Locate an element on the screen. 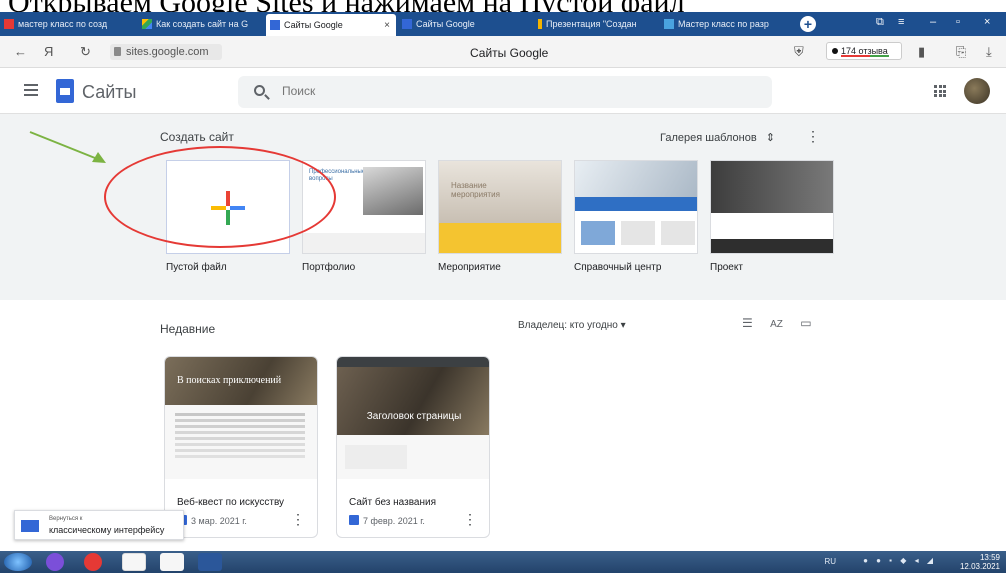 This screenshot has height=573, width=1006. yandex-app-icon is located at coordinates (93, 562).